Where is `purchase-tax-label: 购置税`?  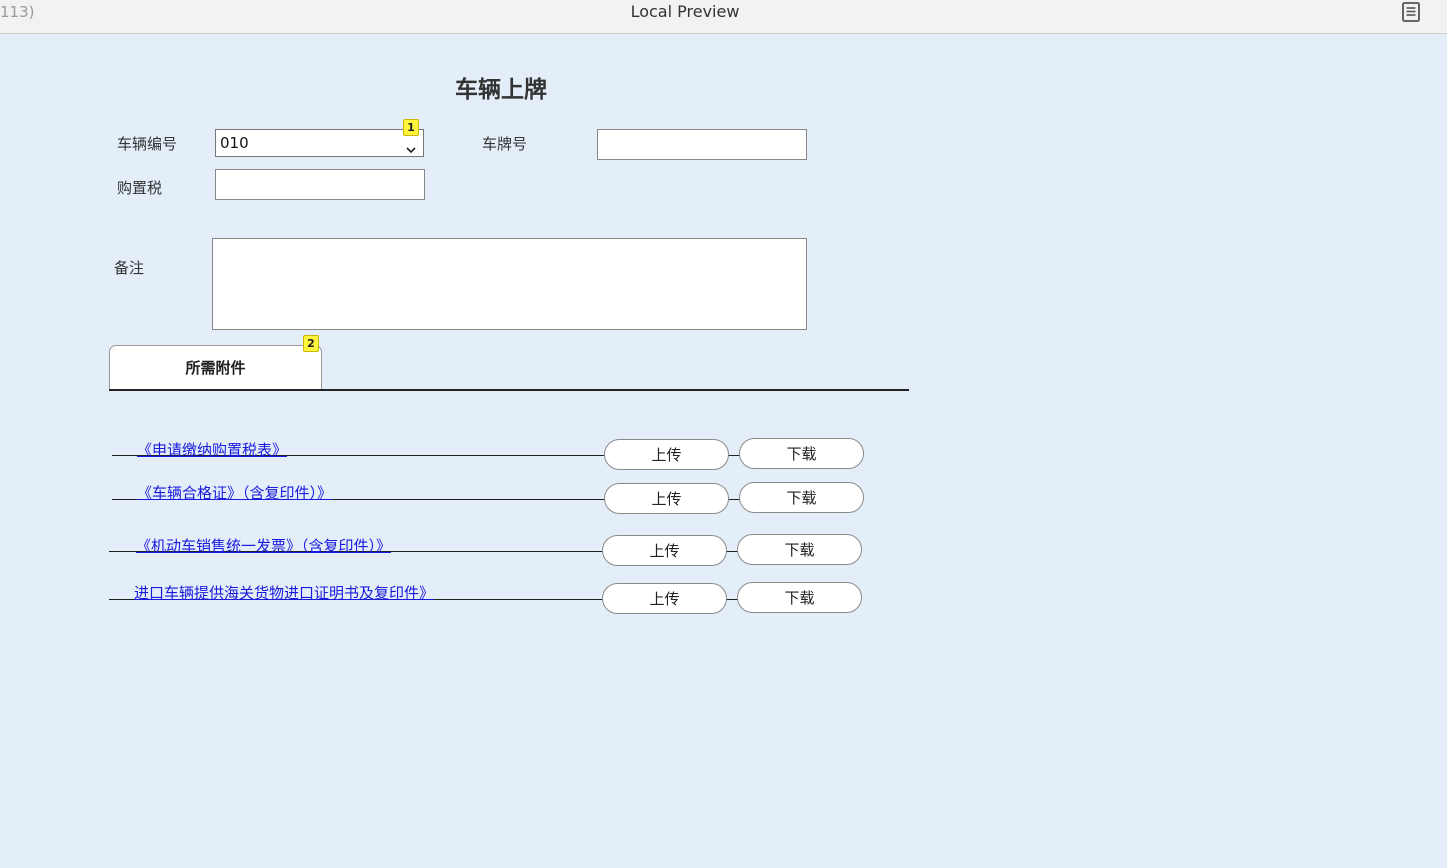
purchase-tax-label: 购置税 is located at coordinates (140, 188).